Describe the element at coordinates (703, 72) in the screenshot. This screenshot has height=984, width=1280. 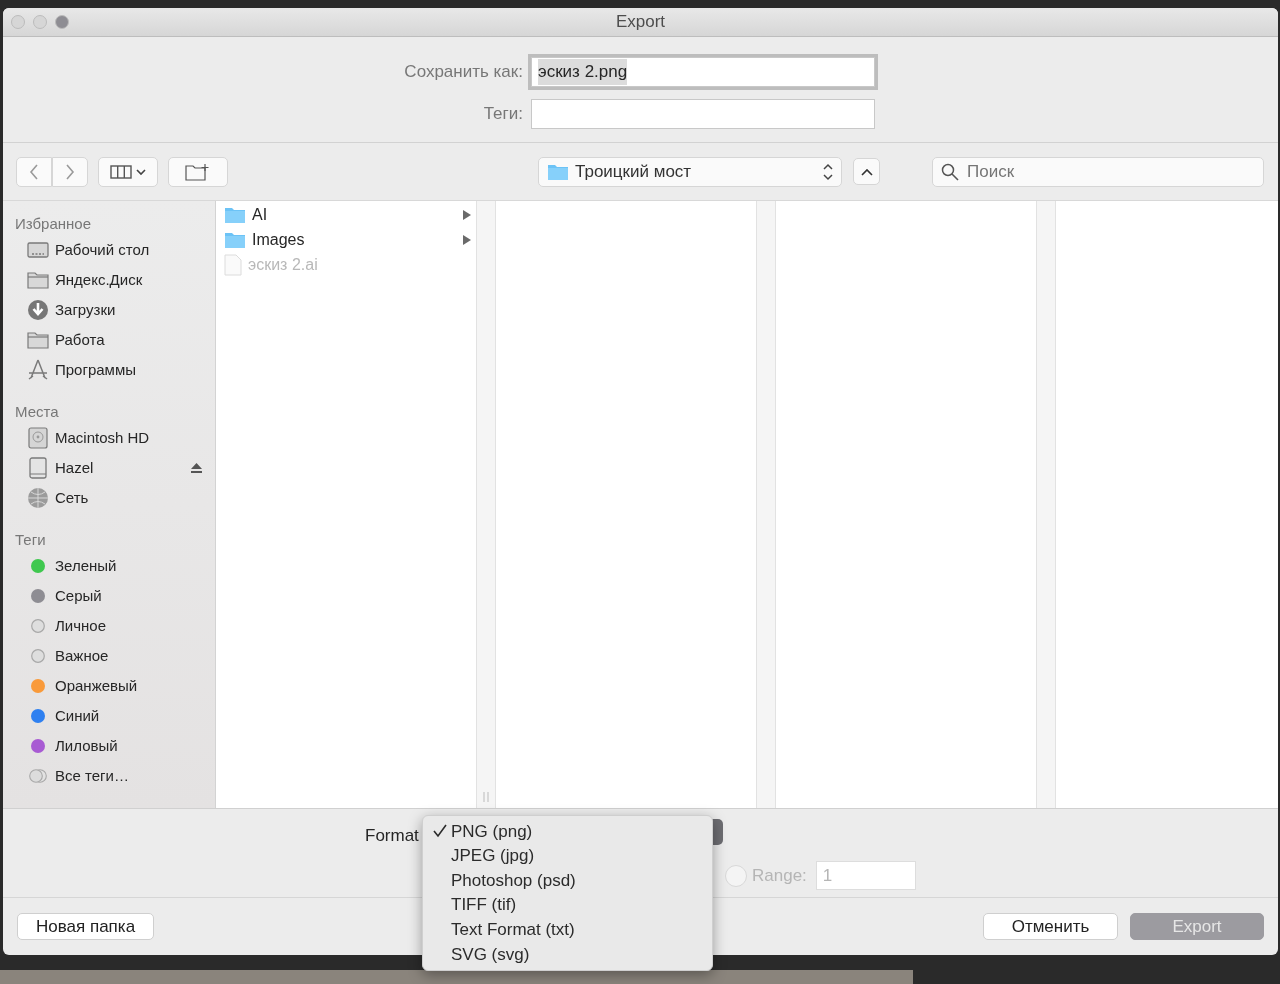
I see `filename-field: эскиз 2.png` at that location.